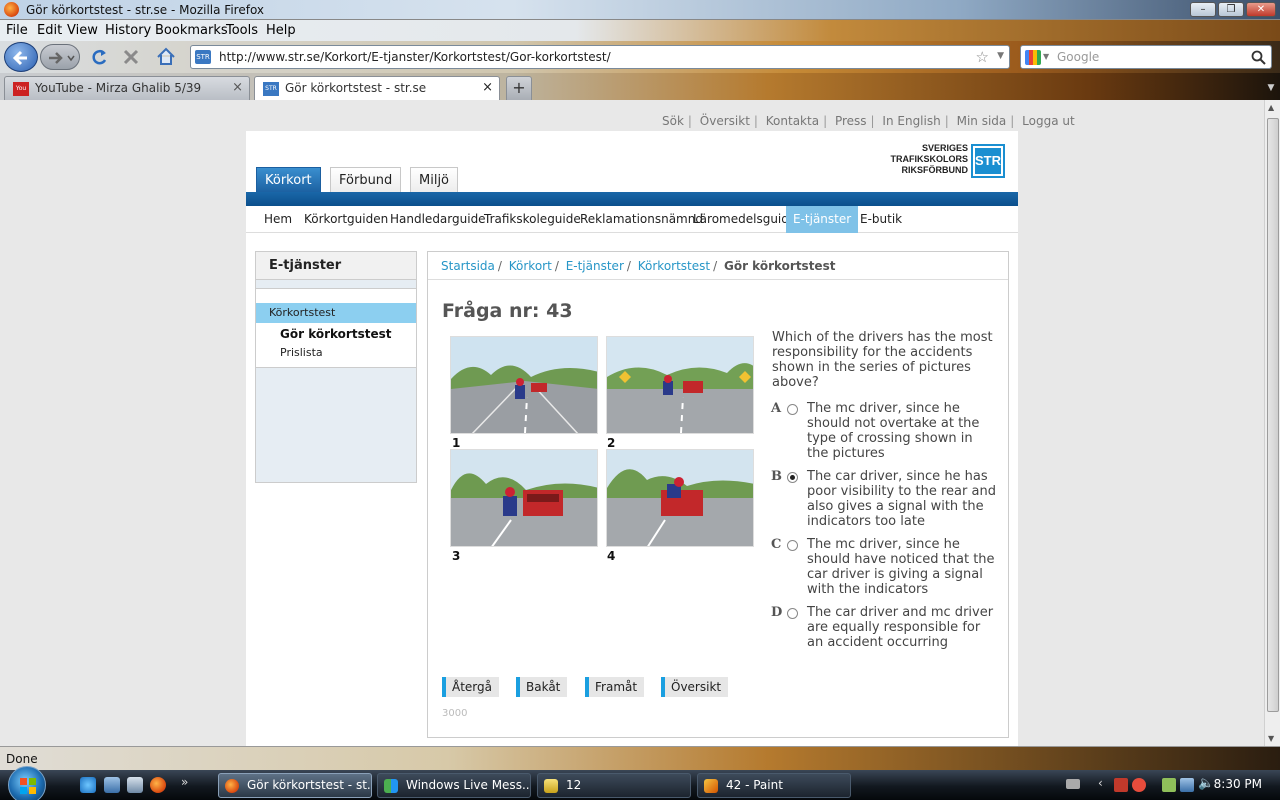  Describe the element at coordinates (1100, 783) in the screenshot. I see `tray-expand-icon: ‹` at that location.